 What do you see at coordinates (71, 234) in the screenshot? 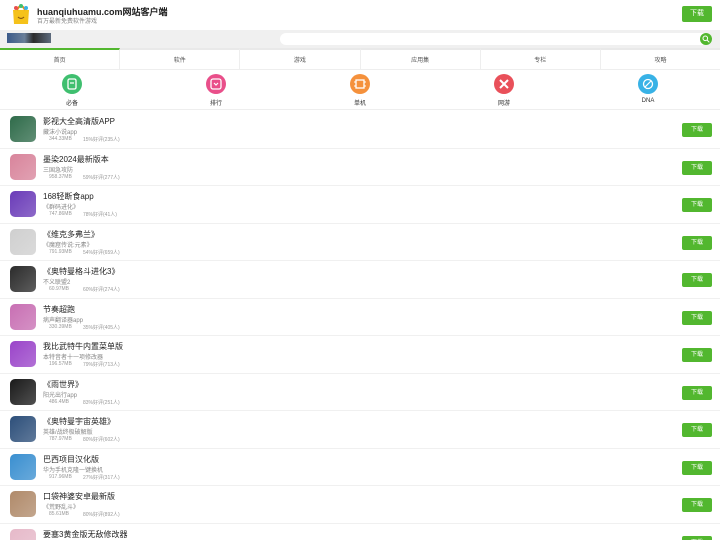
I see `app-name: 《维克多弗兰》` at bounding box center [71, 234].